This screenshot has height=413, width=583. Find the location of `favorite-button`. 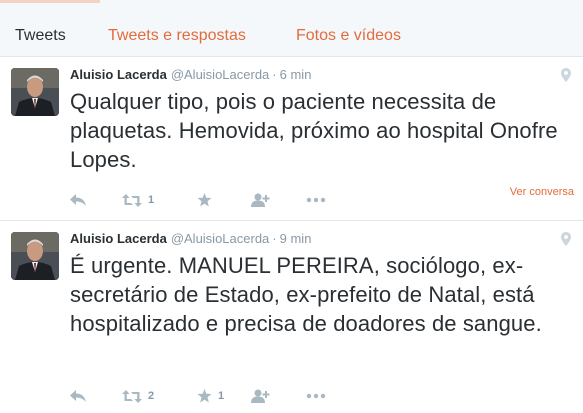

favorite-button is located at coordinates (204, 200).